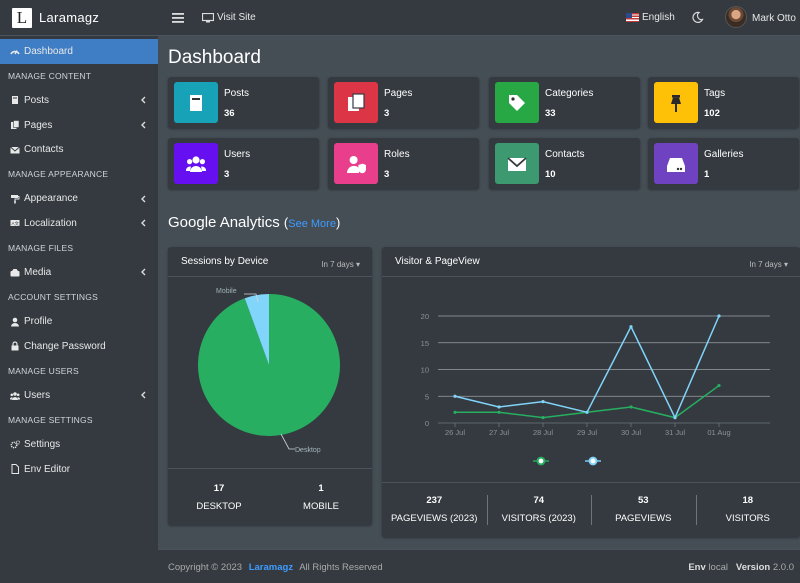  I want to click on svg-text: A文, so click(16, 223).